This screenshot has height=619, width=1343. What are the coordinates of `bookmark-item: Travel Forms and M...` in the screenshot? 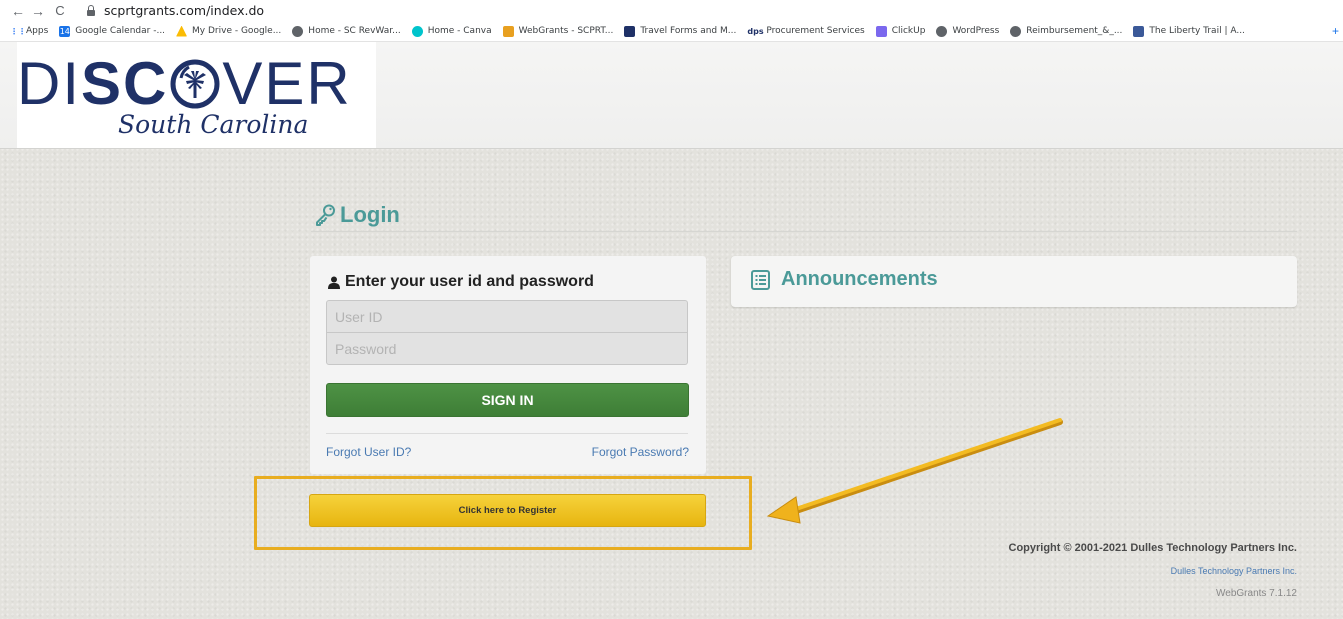 It's located at (680, 31).